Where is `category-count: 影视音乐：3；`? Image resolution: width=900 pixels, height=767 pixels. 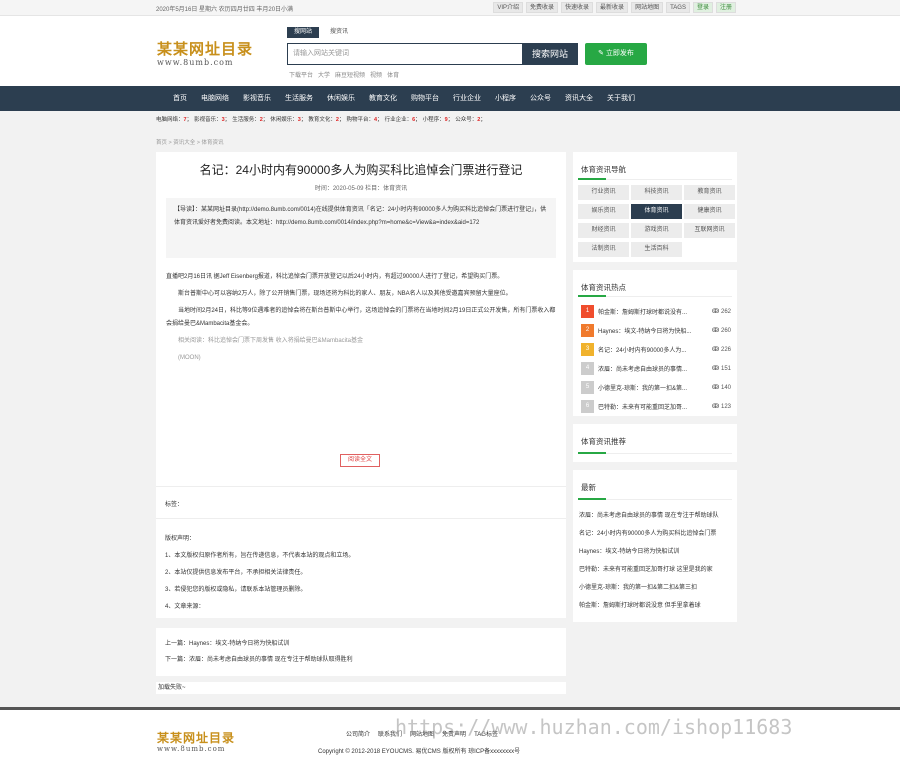
category-count: 影视音乐：3； is located at coordinates (212, 119).